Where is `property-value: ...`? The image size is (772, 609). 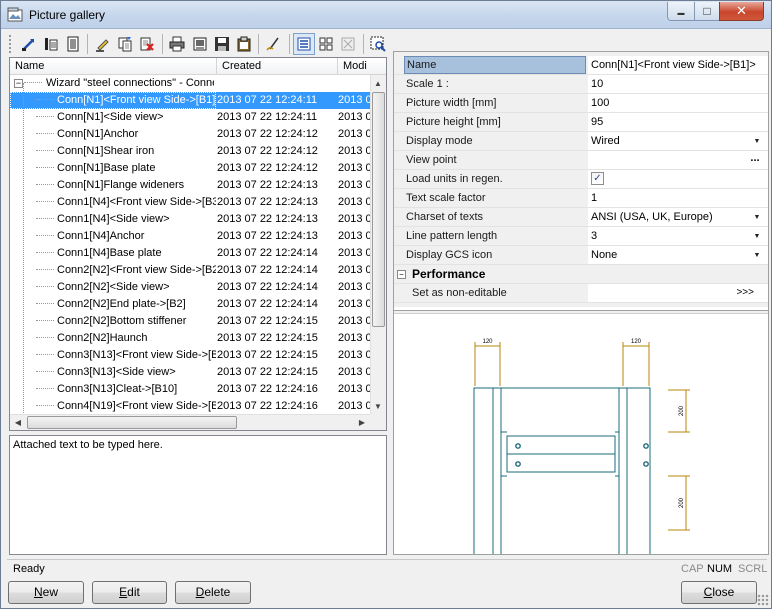 property-value: ... is located at coordinates (678, 160).